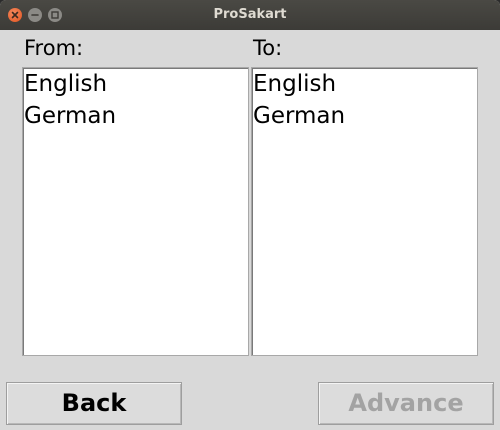 The image size is (500, 430). What do you see at coordinates (135, 116) in the screenshot?
I see `from-list-item-german: German` at bounding box center [135, 116].